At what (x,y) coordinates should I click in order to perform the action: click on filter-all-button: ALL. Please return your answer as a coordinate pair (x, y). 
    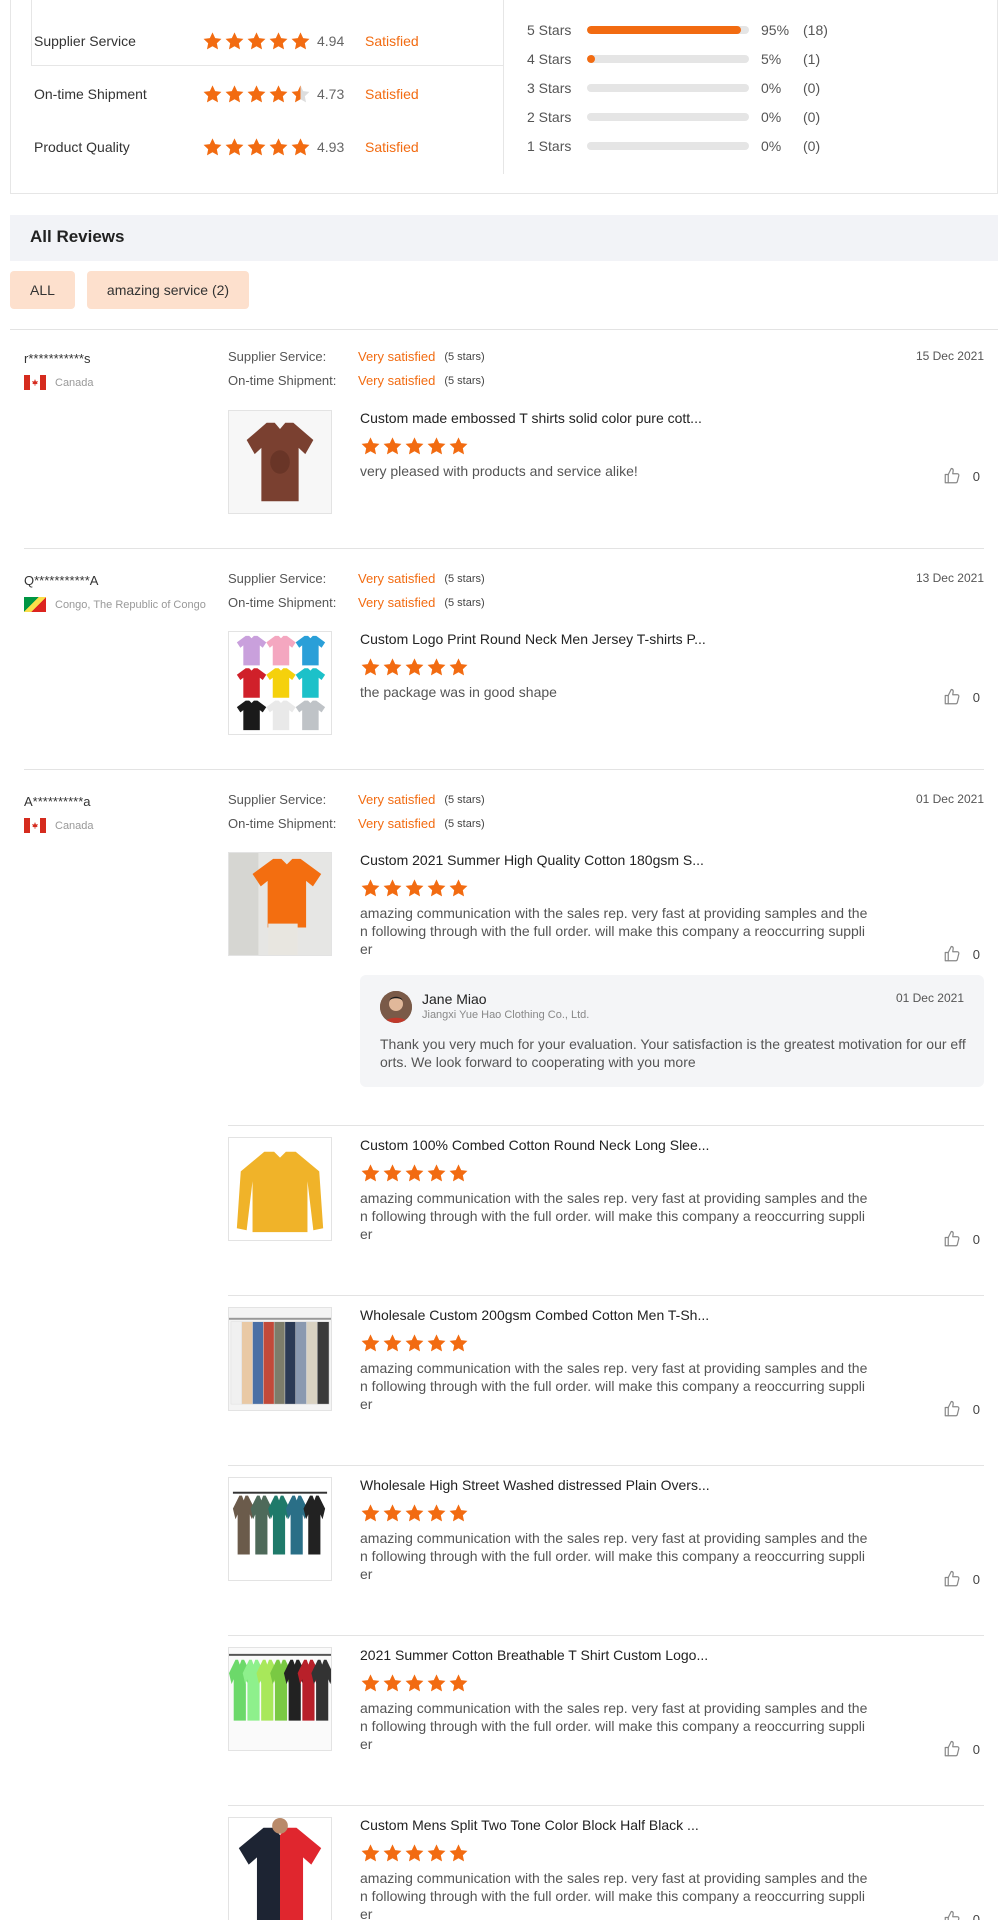
    Looking at the image, I should click on (42, 290).